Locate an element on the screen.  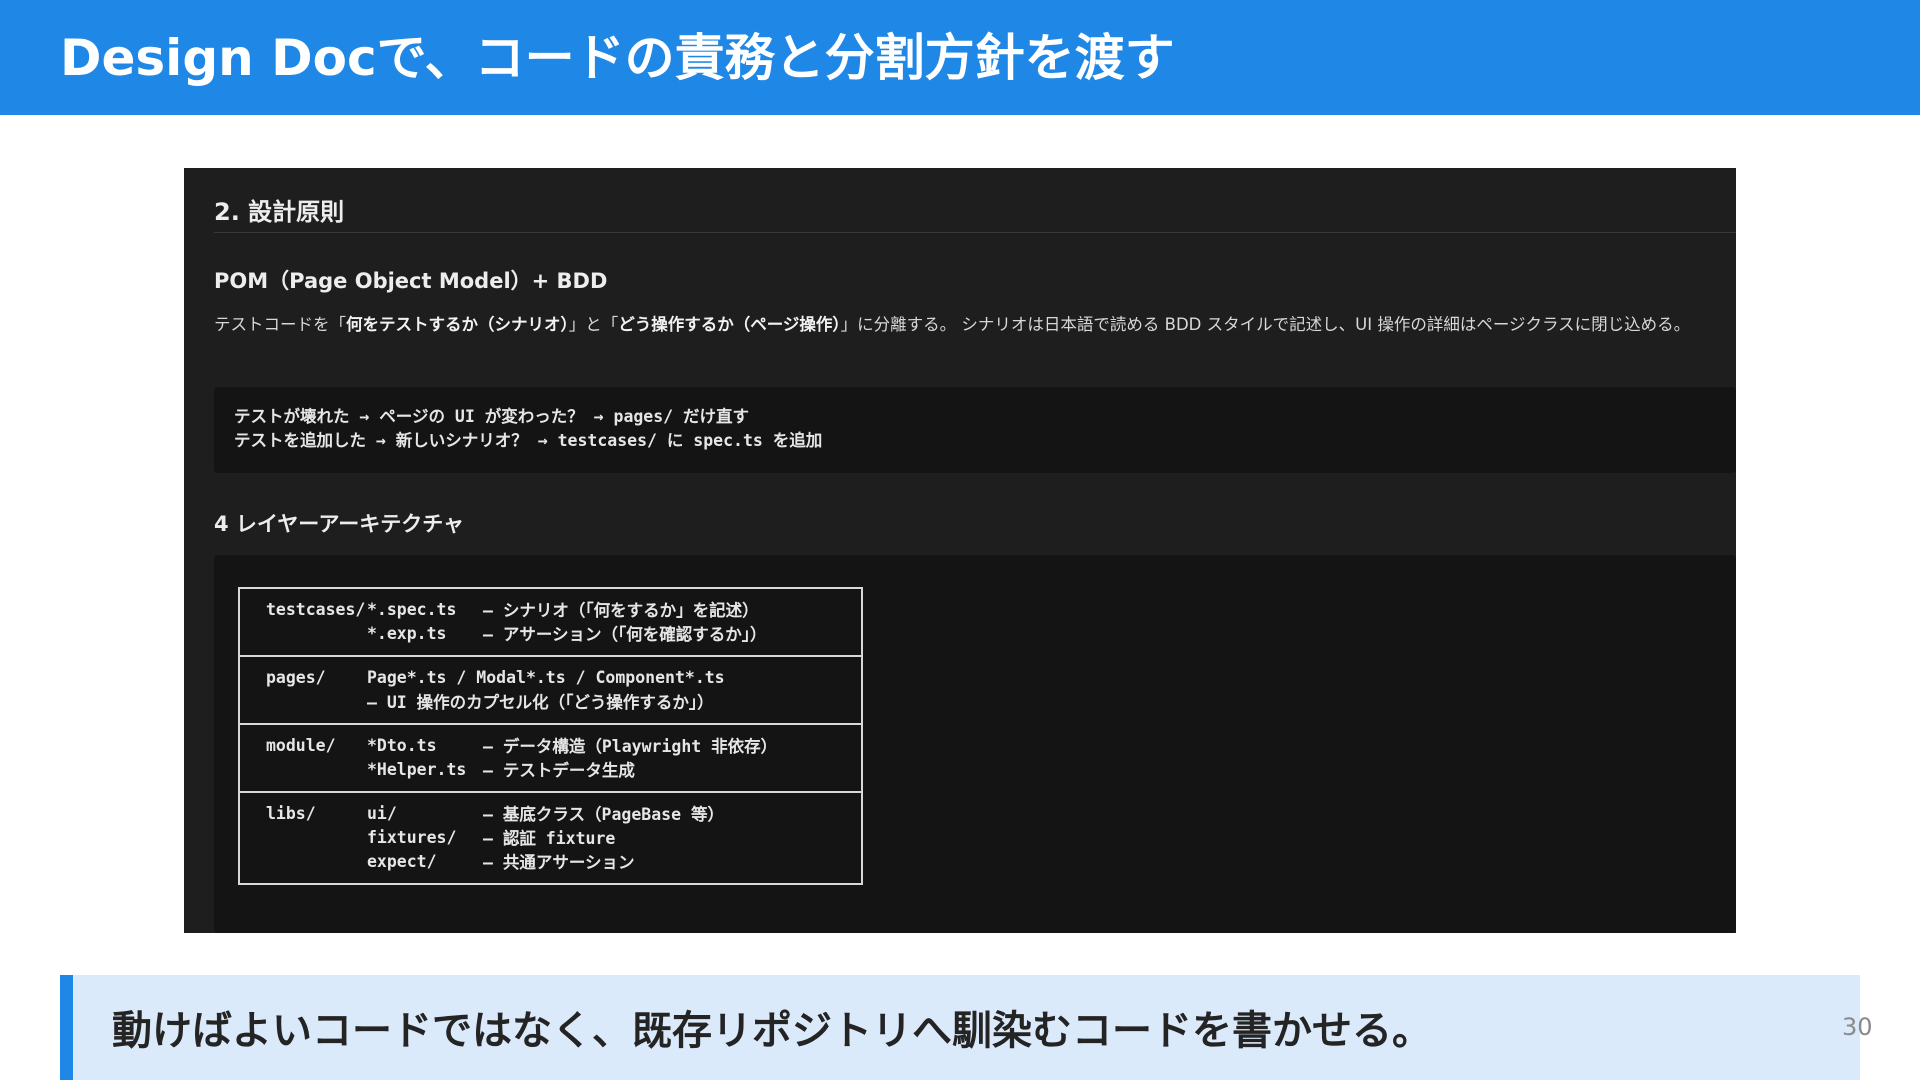
slide-header: Design Docで、コードの責務と分割方針を渡す is located at coordinates (960, 57).